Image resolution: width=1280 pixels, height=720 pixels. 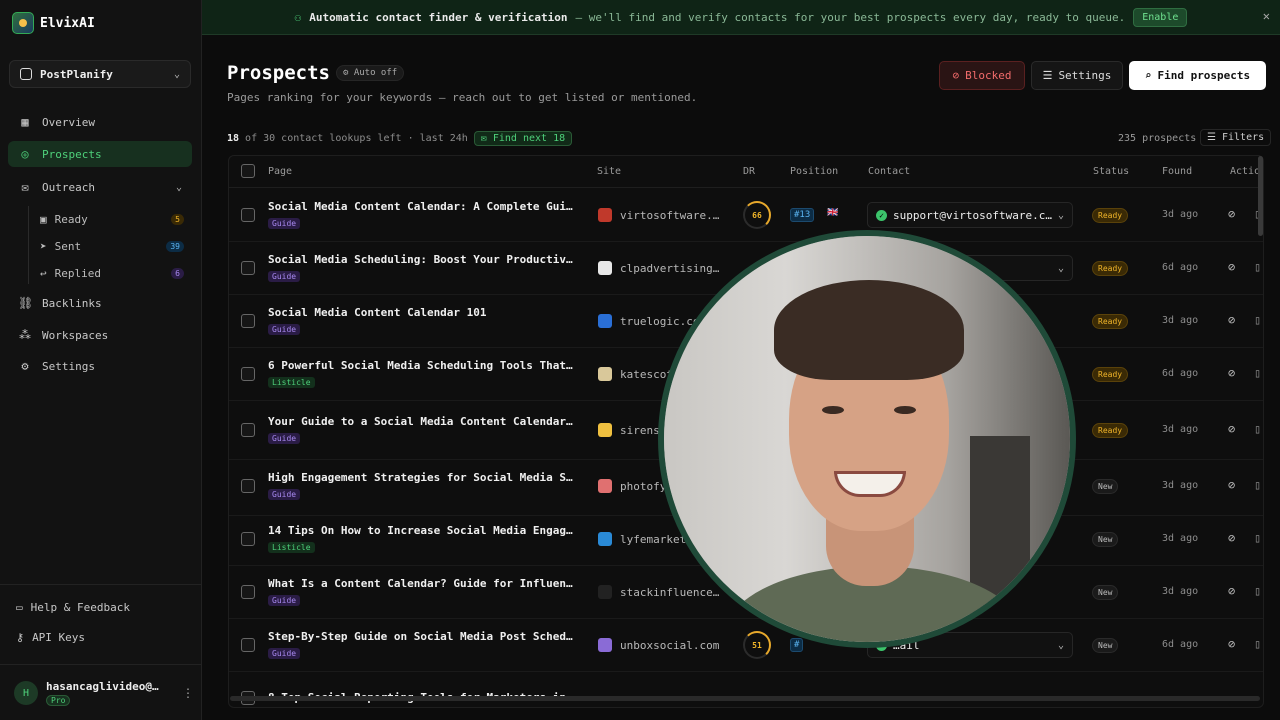 What do you see at coordinates (298, 17) in the screenshot?
I see `users-icon: ⚇` at bounding box center [298, 17].